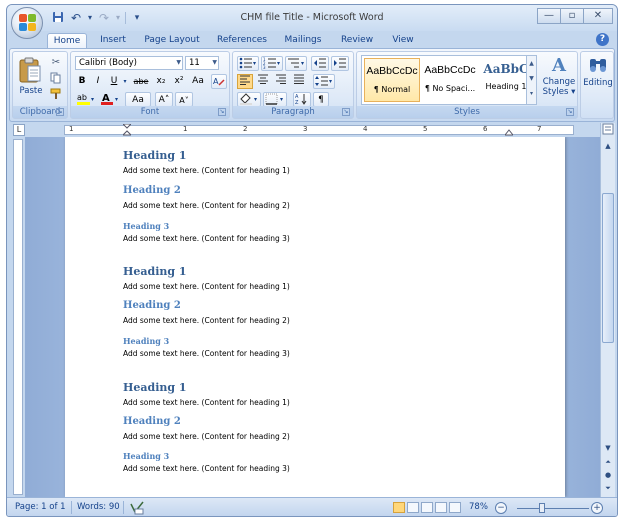  Describe the element at coordinates (441, 507) in the screenshot. I see `outline-view-icon` at that location.